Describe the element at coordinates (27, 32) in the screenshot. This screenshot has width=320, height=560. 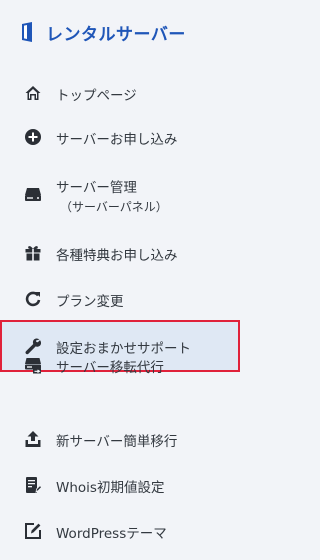
I see `brand-logo-icon` at that location.